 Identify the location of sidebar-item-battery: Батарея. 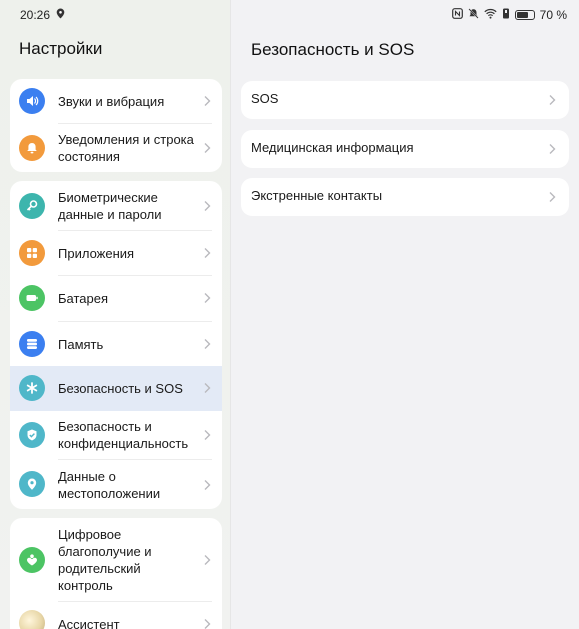
(116, 298).